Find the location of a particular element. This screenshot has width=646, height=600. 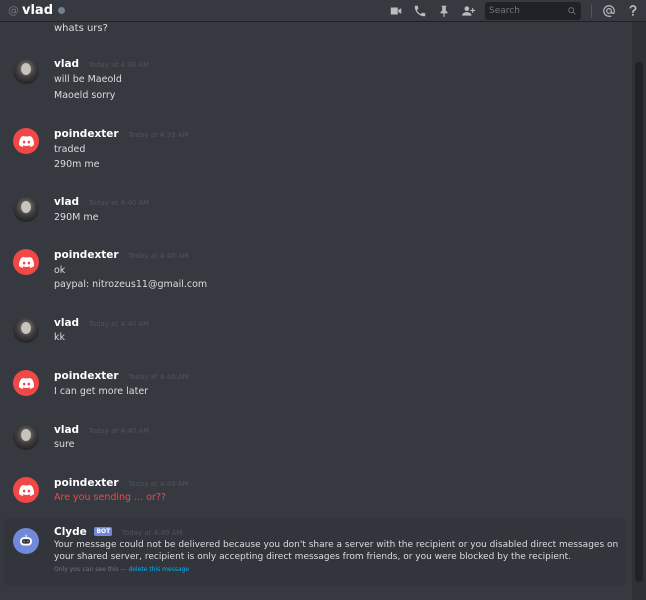

message-scrollbar is located at coordinates (639, 311).